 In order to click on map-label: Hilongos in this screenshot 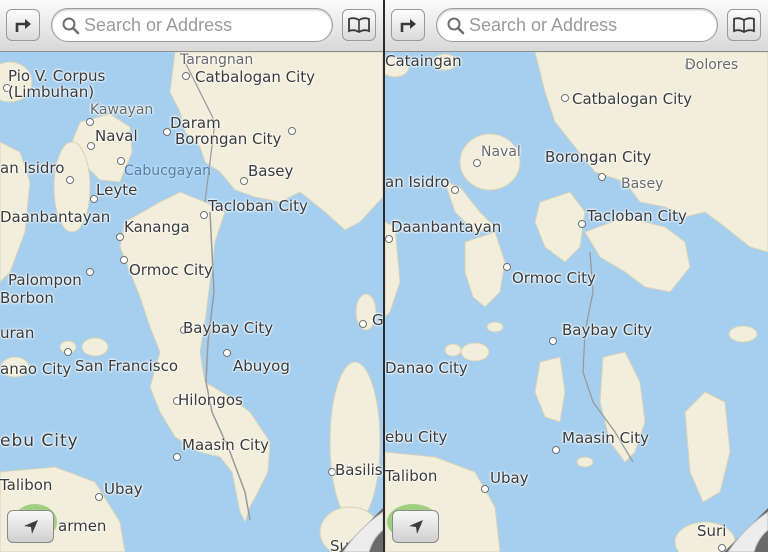, I will do `click(210, 400)`.